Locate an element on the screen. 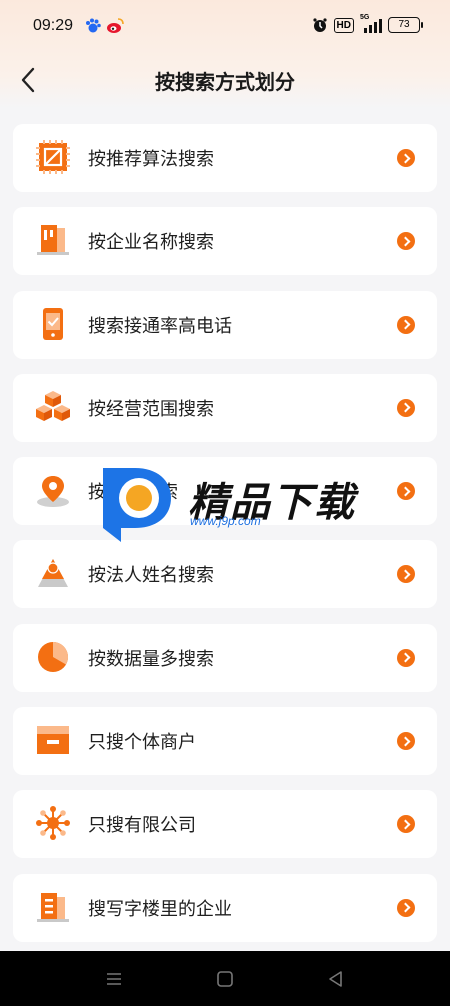 The image size is (450, 1006). battery-indicator: 73 is located at coordinates (405, 25).